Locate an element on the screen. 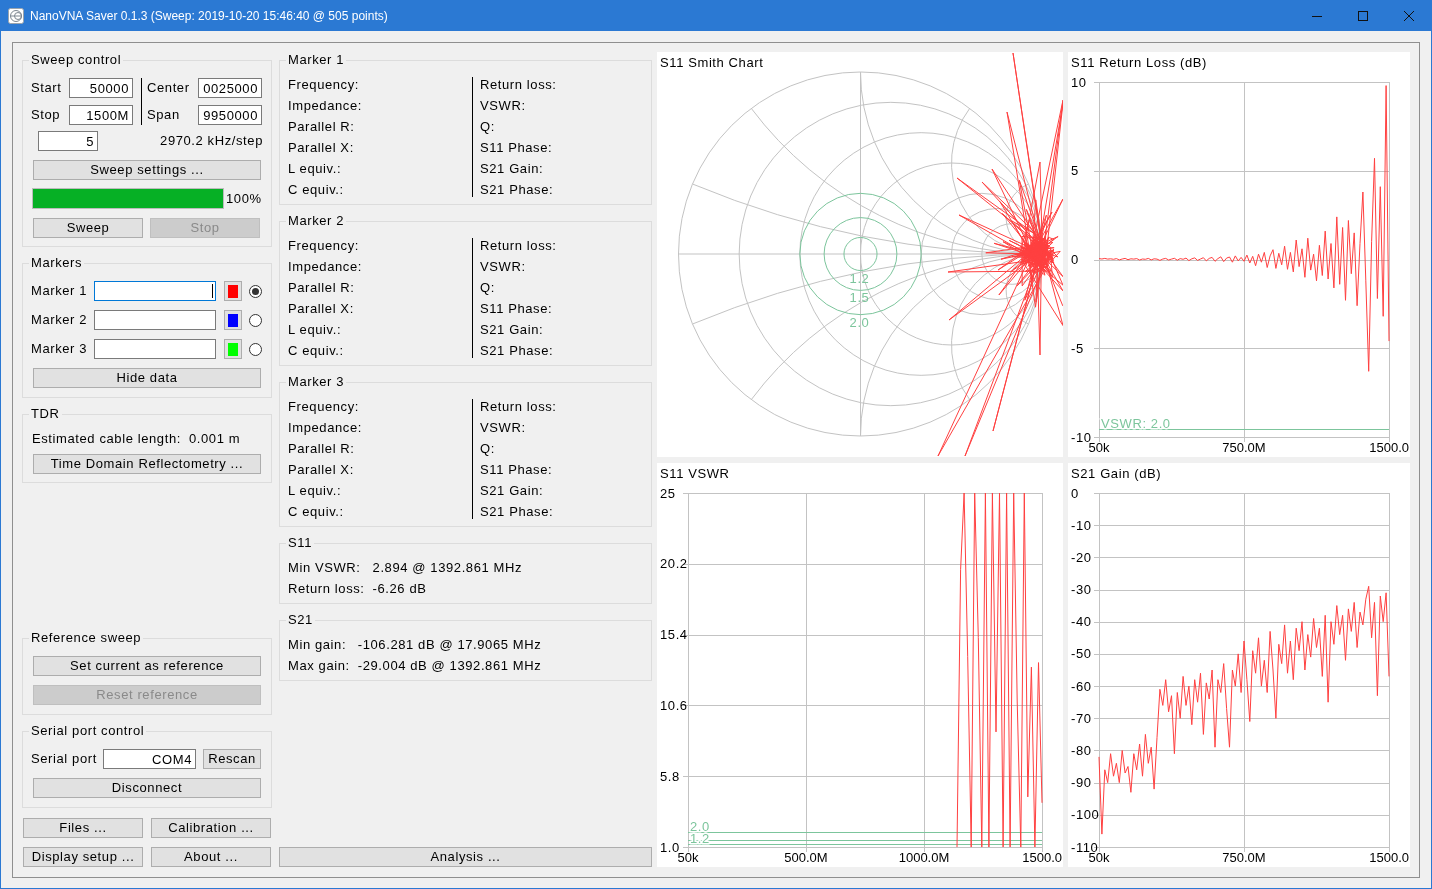  group-title: S21 is located at coordinates (300, 620).